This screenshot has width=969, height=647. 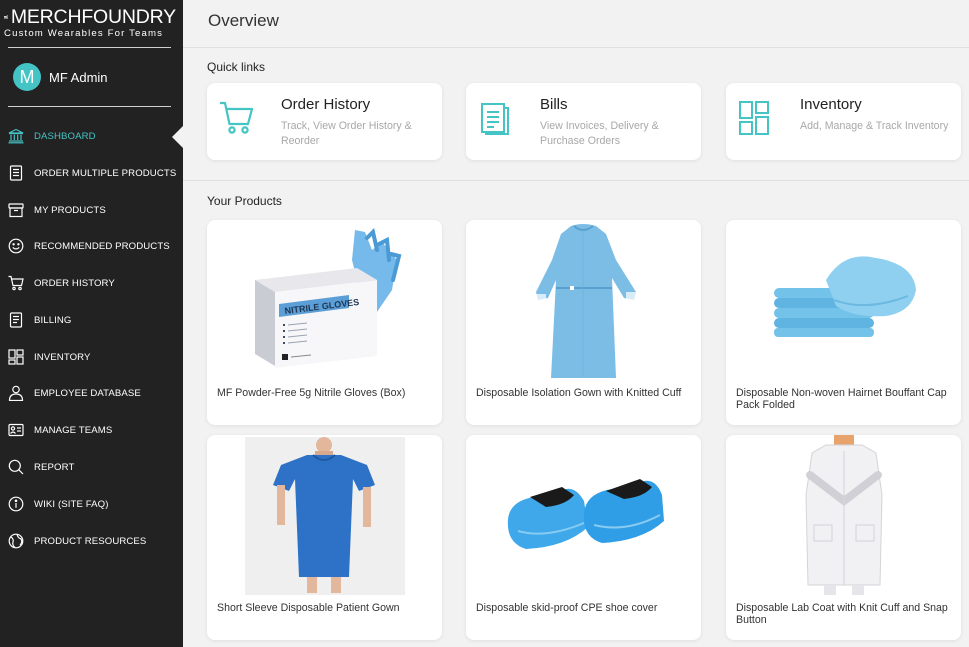 I want to click on brand-logo: MERCHFOUNDRY Custom Wearables For Teams, so click(x=90, y=23).